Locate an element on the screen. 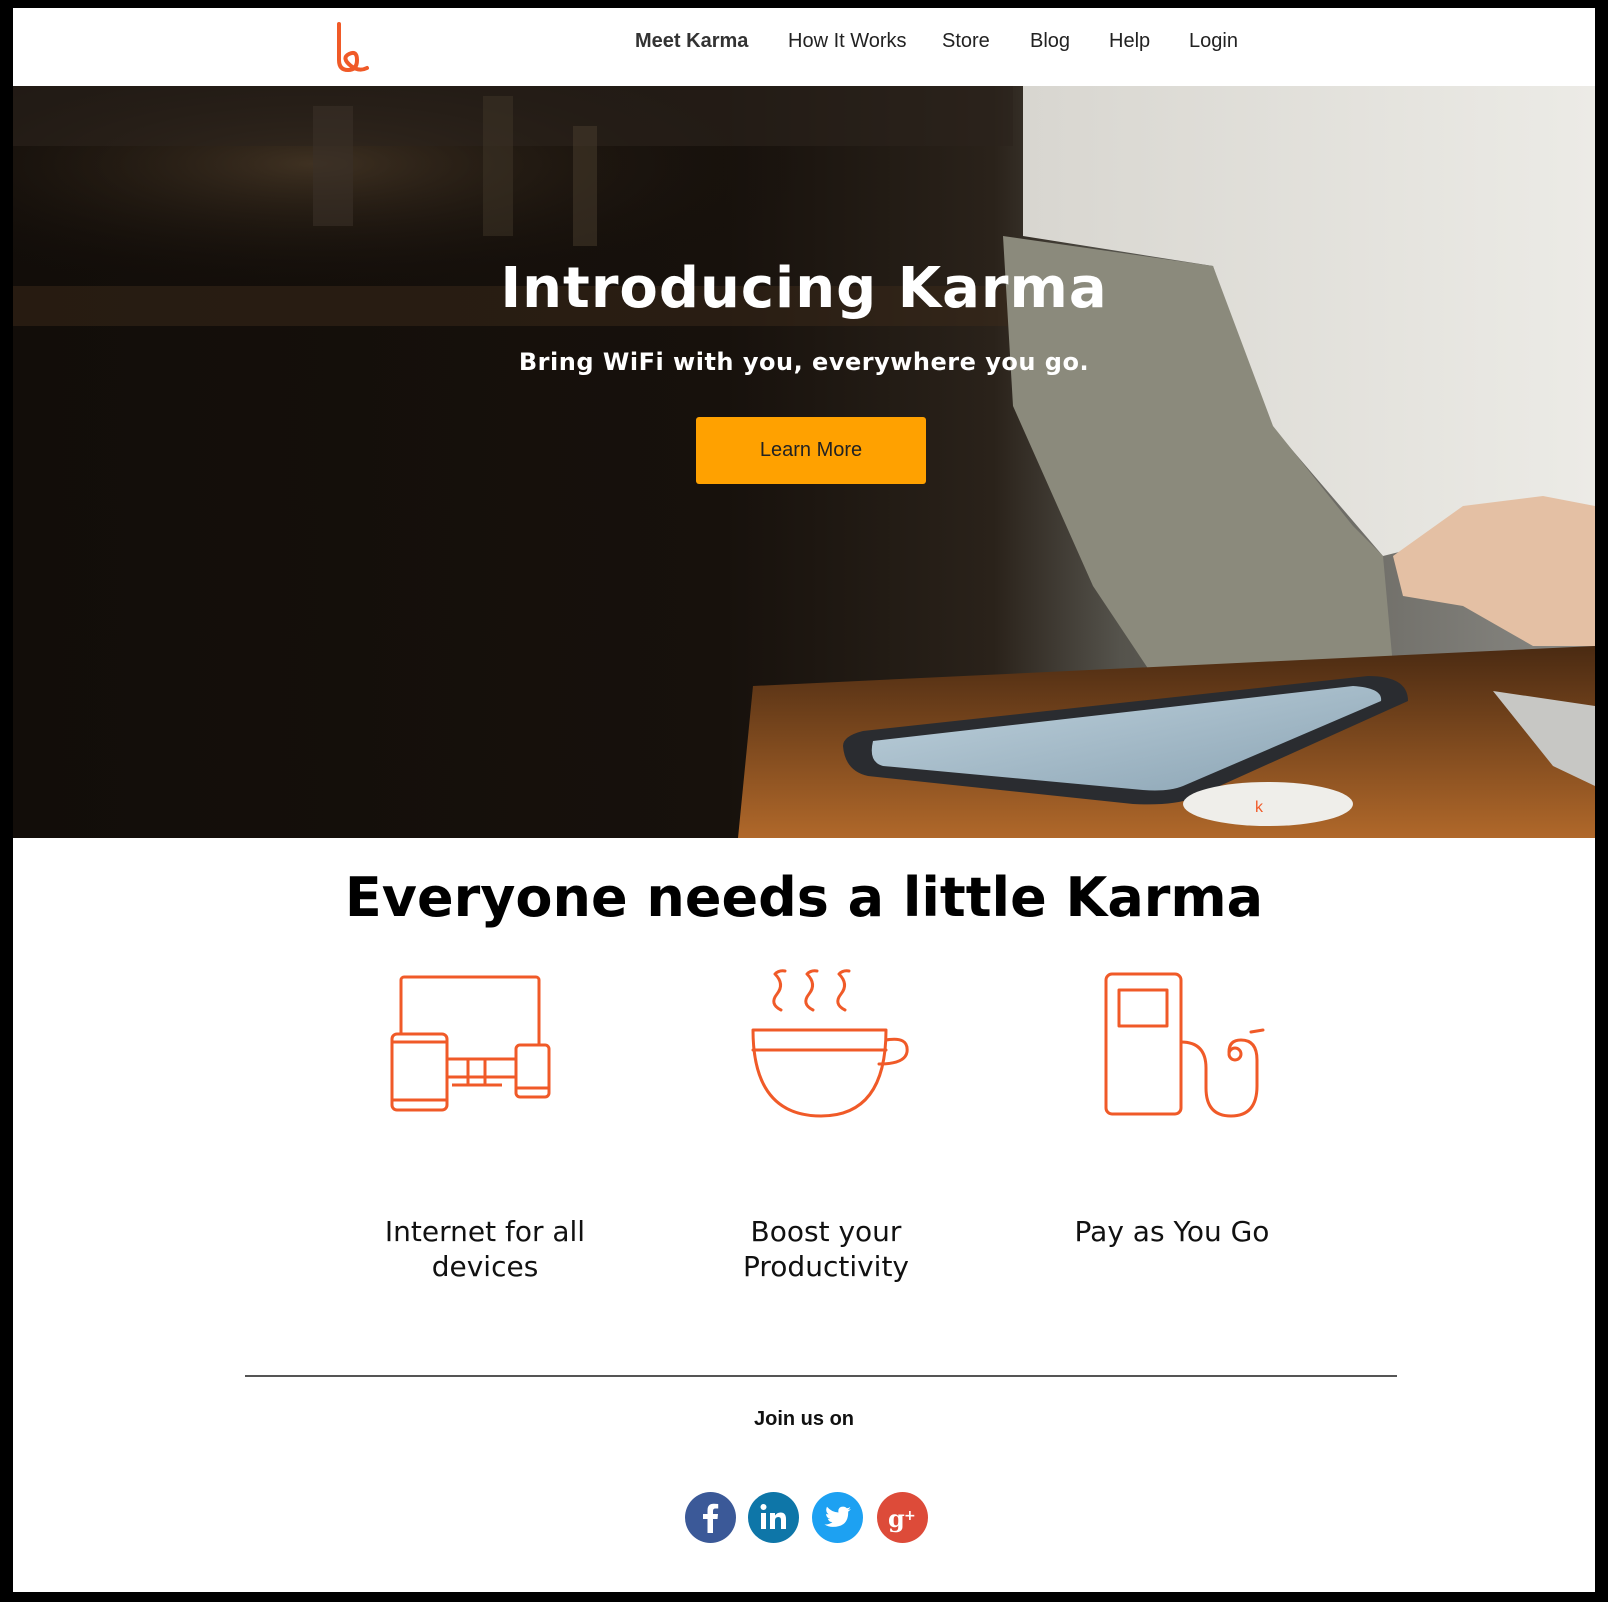 The width and height of the screenshot is (1608, 1602). twitter-icon is located at coordinates (837, 1517).